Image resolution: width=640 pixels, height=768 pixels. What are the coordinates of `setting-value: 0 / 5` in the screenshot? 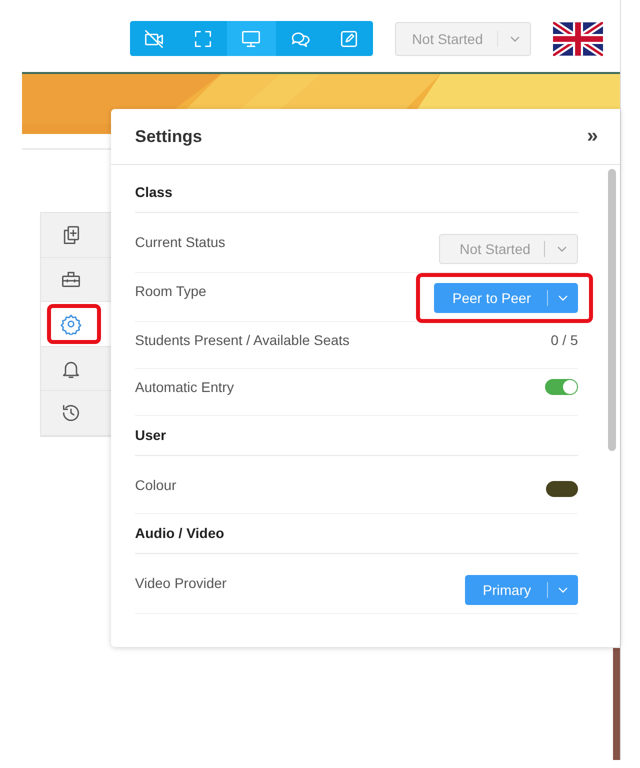 It's located at (564, 340).